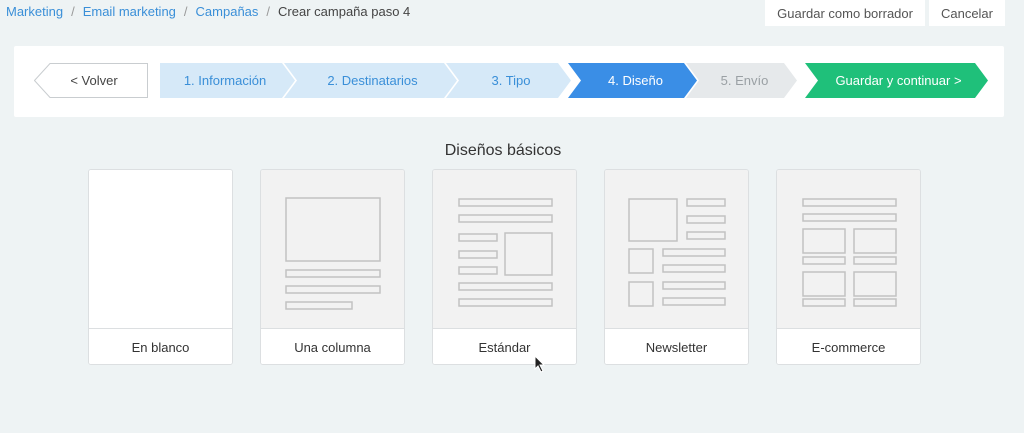  Describe the element at coordinates (744, 80) in the screenshot. I see `step-envio: 5. Envío` at that location.